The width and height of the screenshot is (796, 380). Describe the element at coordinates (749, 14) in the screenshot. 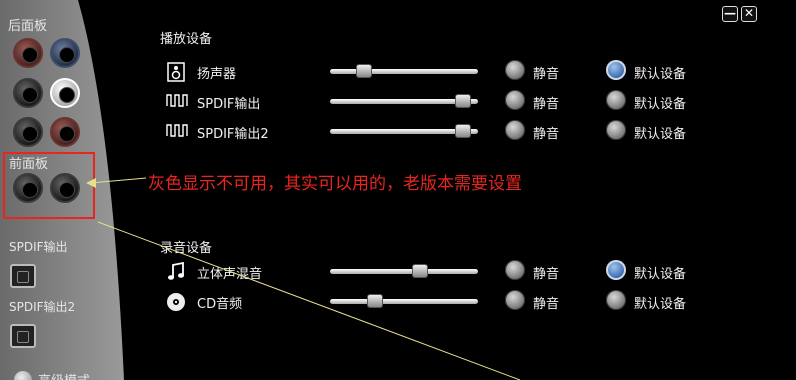

I see `close-button: ✕` at that location.